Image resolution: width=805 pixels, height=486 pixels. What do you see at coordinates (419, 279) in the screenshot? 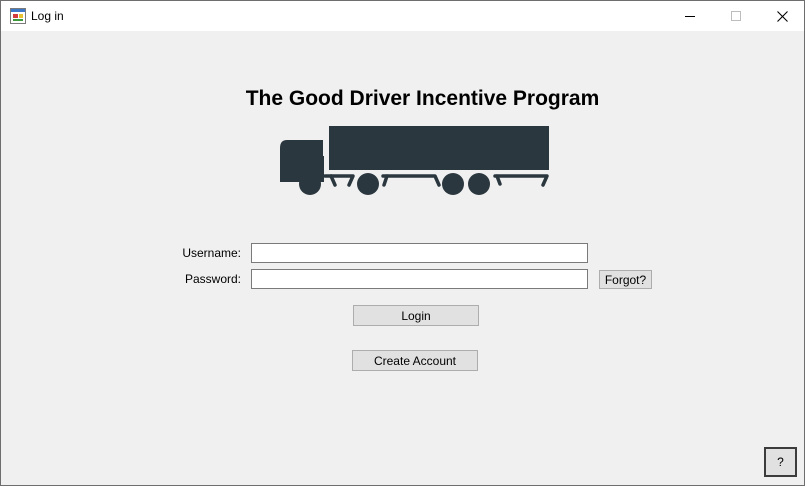
I see `password-input` at bounding box center [419, 279].